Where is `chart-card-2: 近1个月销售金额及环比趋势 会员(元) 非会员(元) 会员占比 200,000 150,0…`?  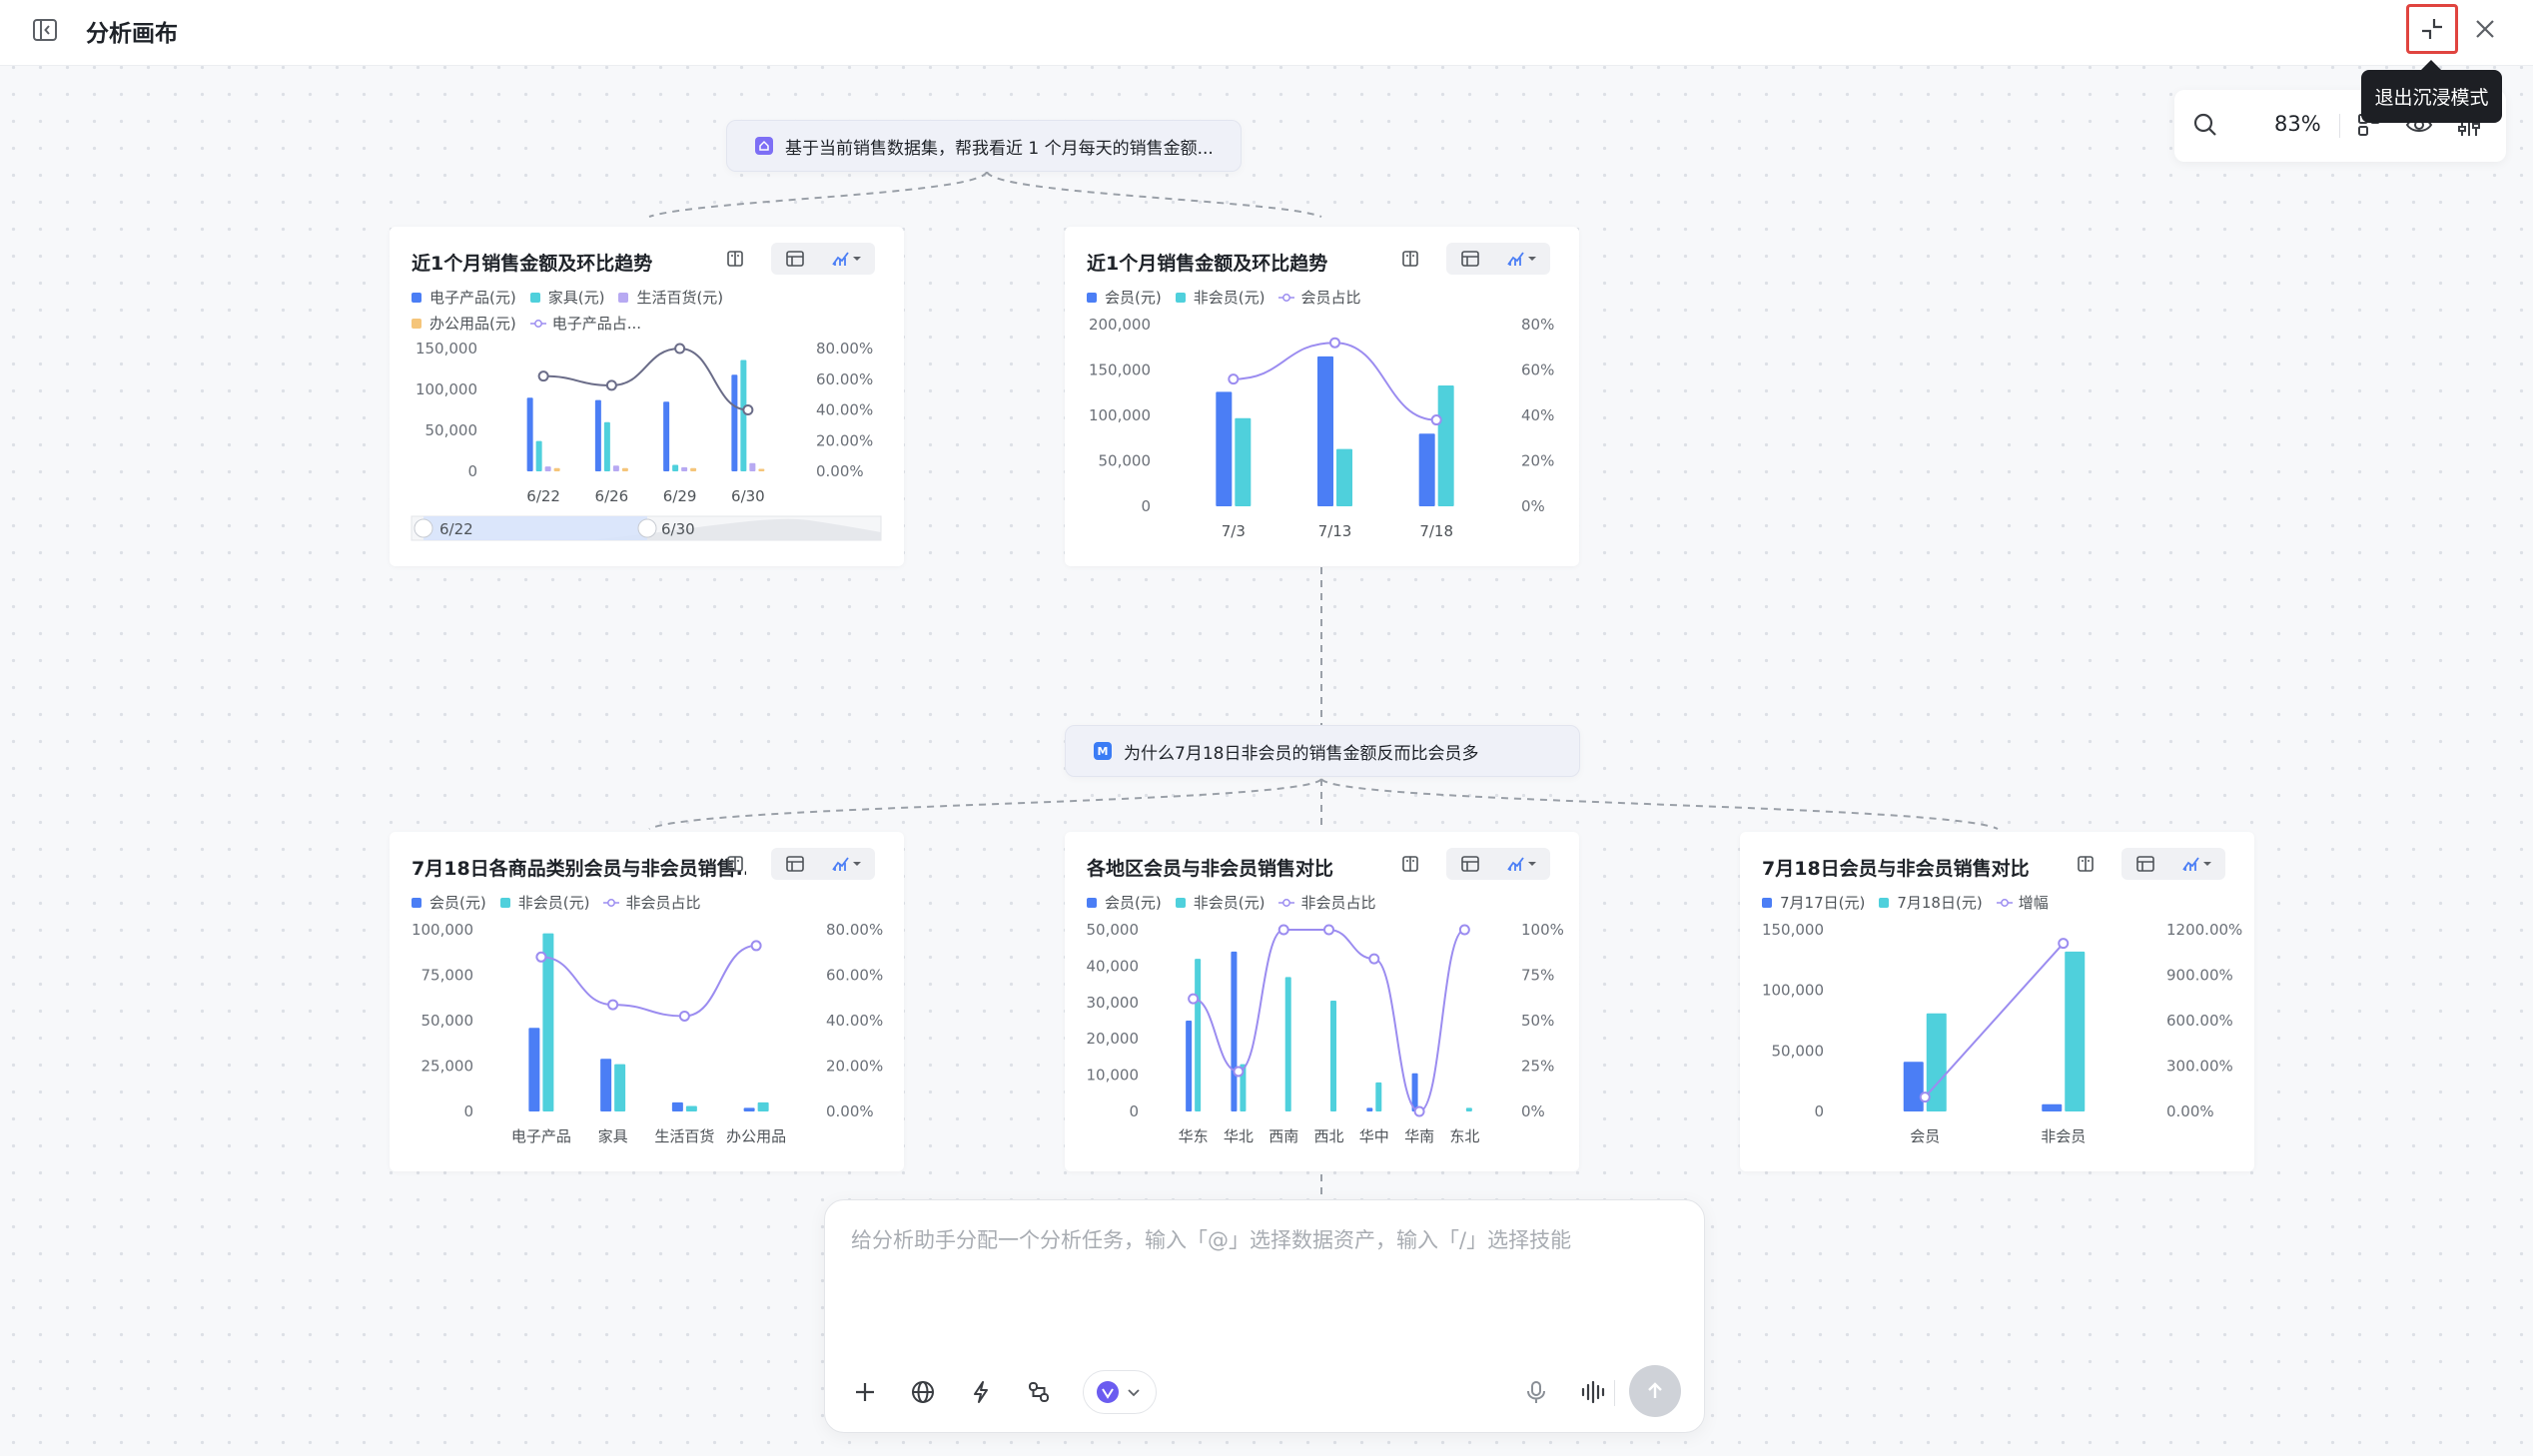
chart-card-2: 近1个月销售金额及环比趋势 会员(元) 非会员(元) 会员占比 200,000 150,0… is located at coordinates (1322, 396).